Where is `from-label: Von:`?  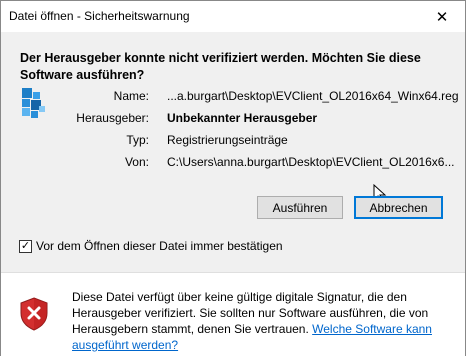 from-label: Von: is located at coordinates (136, 162).